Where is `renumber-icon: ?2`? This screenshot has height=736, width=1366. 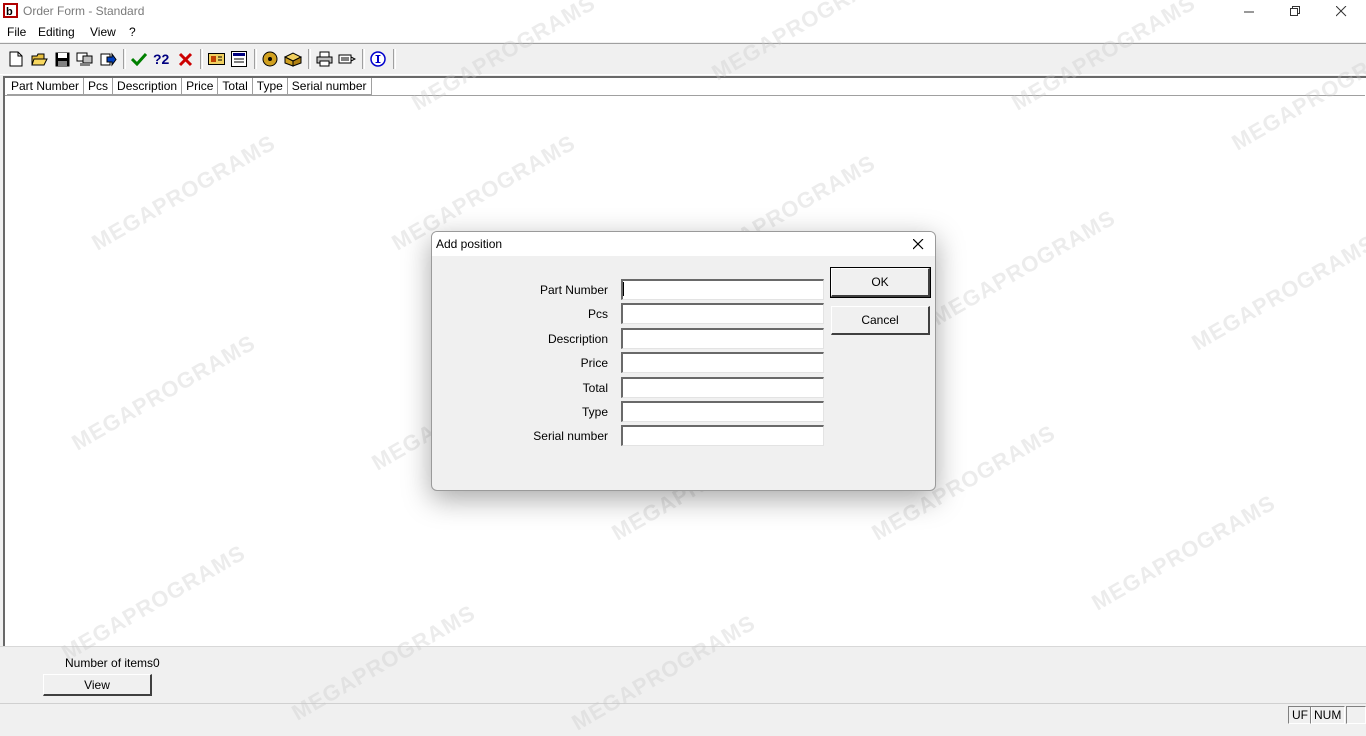
renumber-icon: ?2 is located at coordinates (162, 59).